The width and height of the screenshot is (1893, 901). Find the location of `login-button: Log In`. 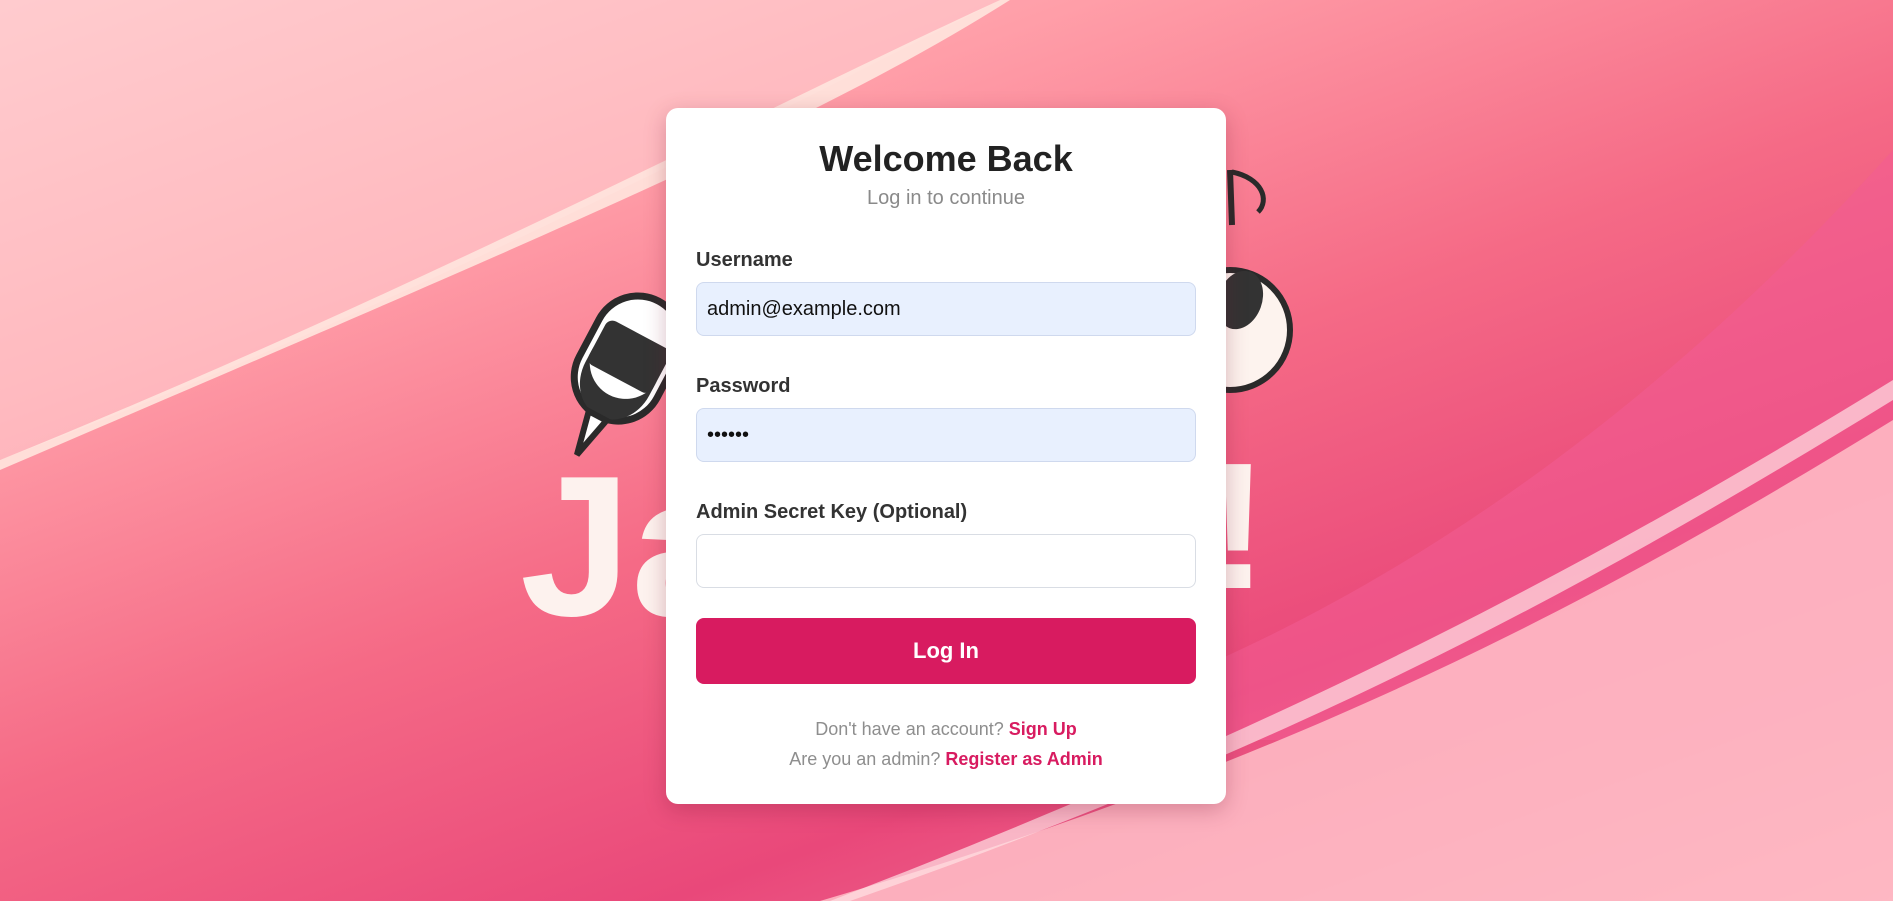

login-button: Log In is located at coordinates (946, 651).